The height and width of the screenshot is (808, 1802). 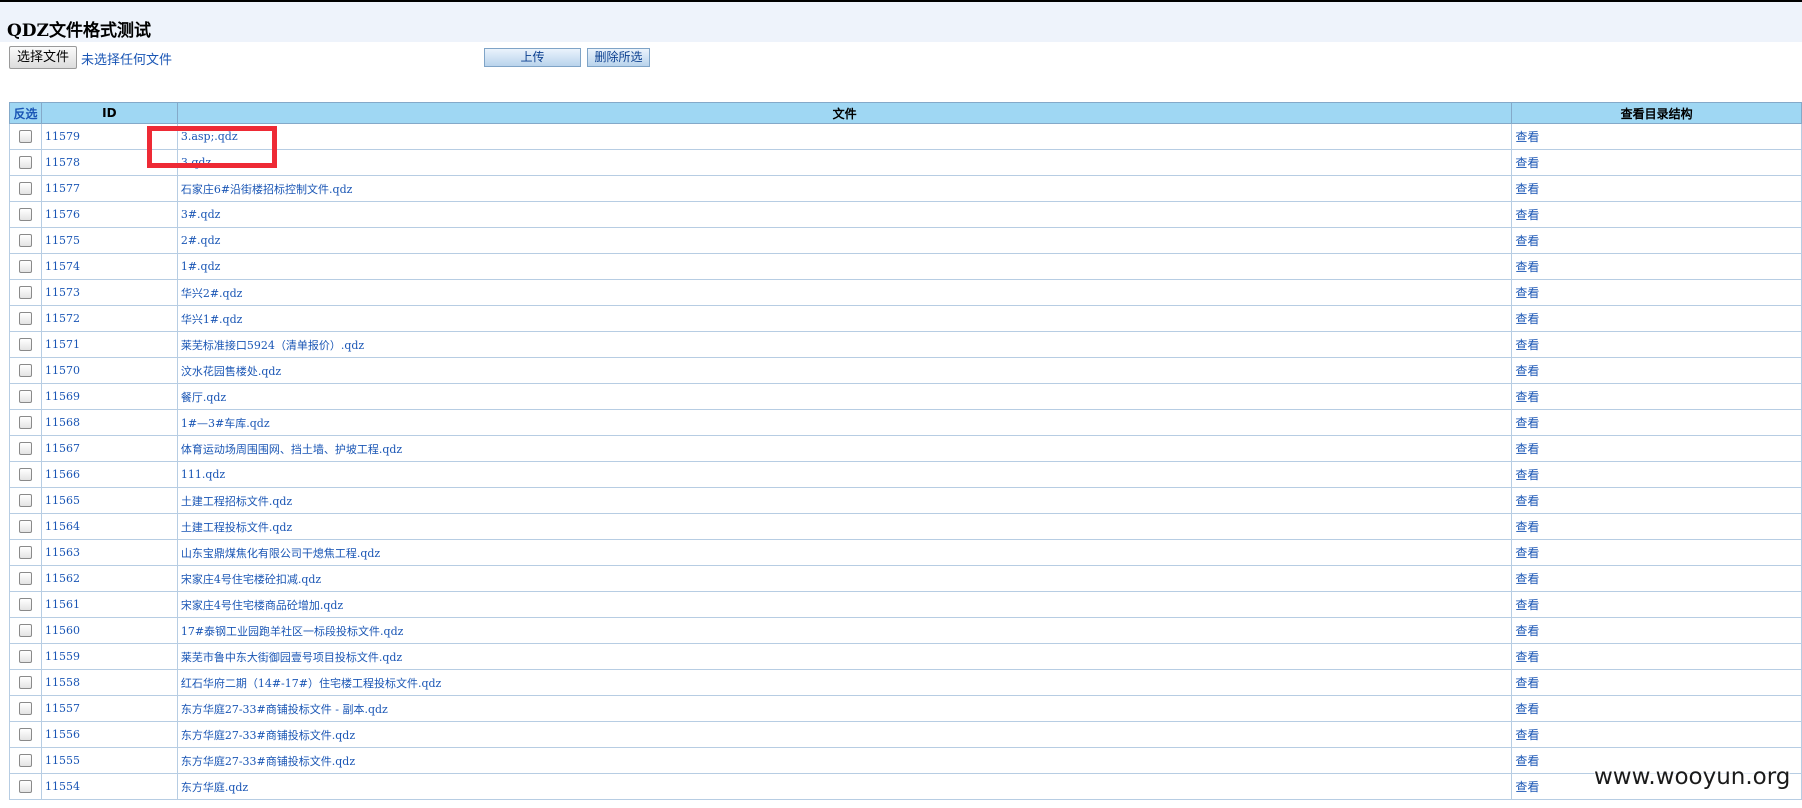 I want to click on invert-selection-header: 反选, so click(x=25, y=113).